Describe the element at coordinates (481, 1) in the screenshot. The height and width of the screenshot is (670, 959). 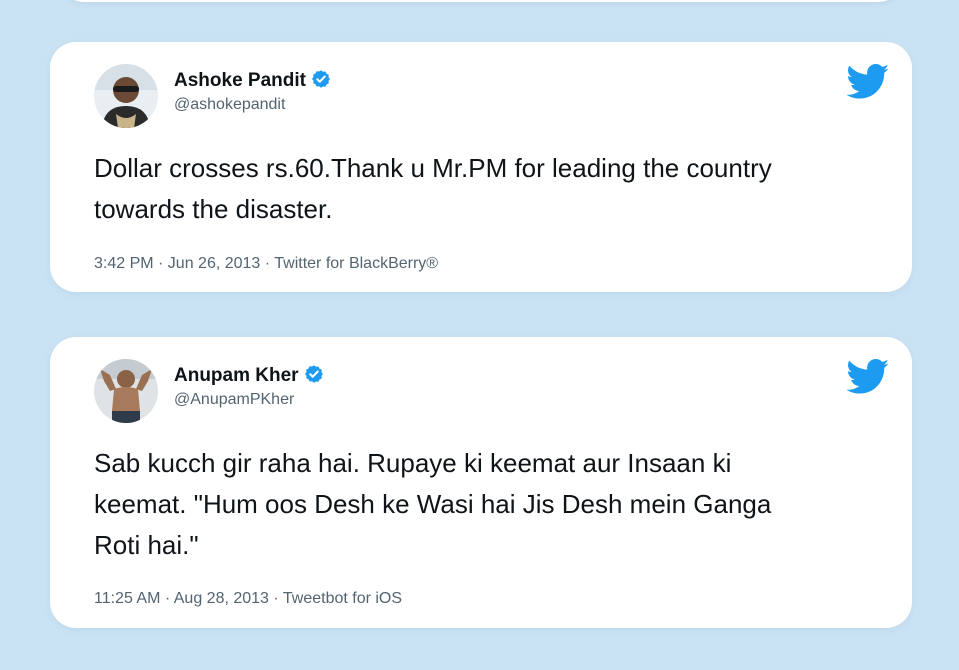
I see `previous-tweet-card-edge` at that location.